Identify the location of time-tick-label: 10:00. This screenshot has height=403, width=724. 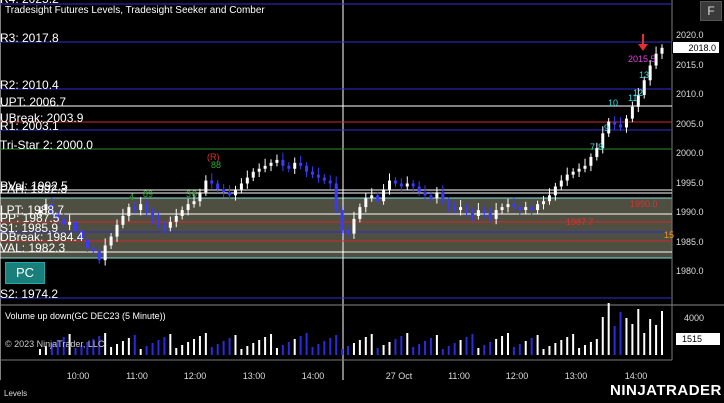
(78, 376).